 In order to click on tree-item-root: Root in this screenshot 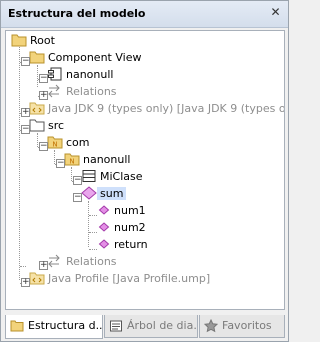, I will do `click(144, 40)`.